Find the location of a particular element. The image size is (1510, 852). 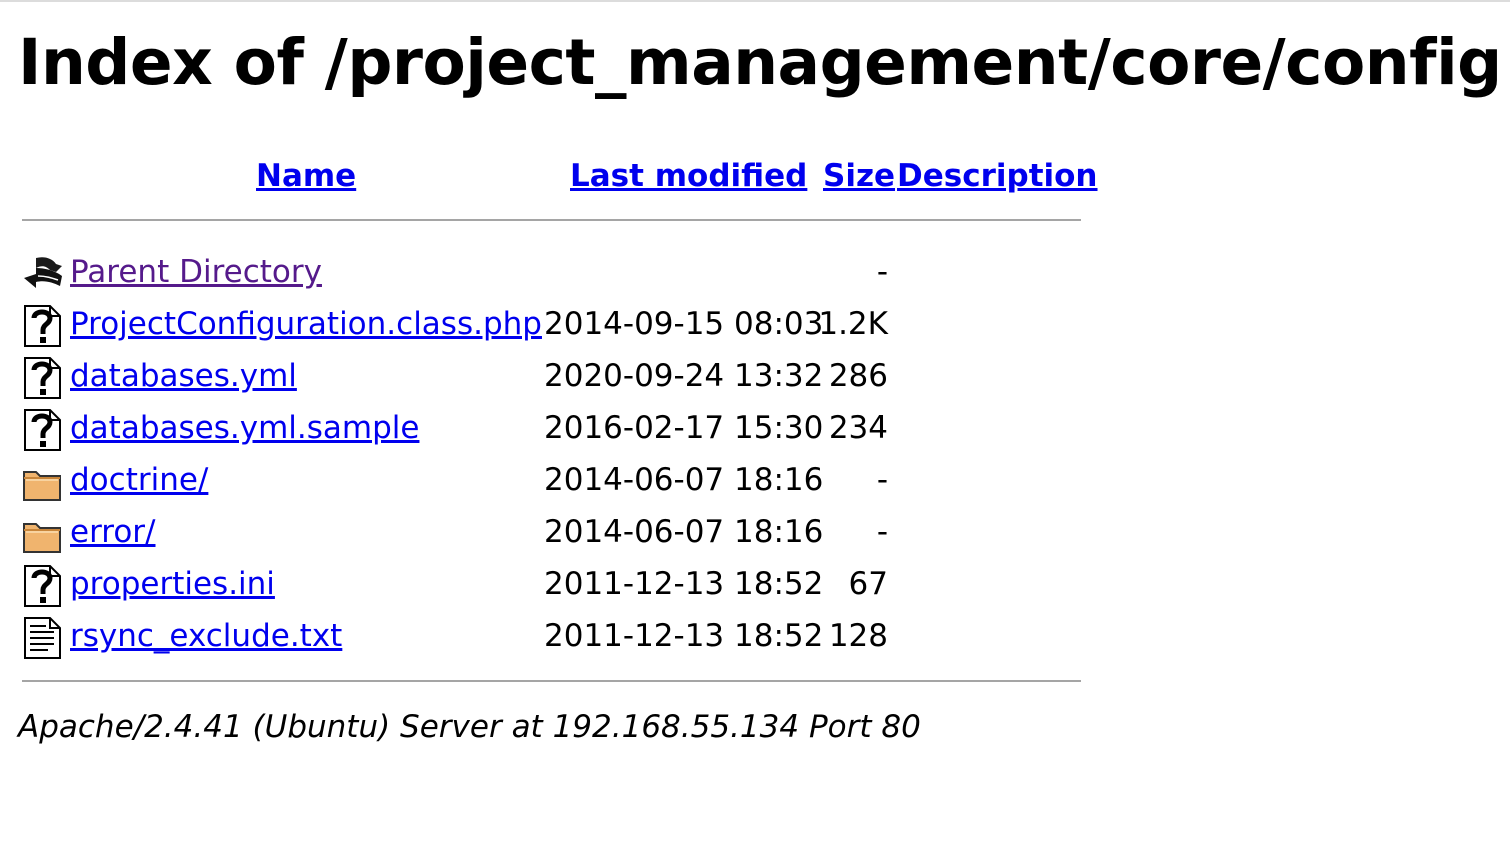

text-file-icon is located at coordinates (43, 638).